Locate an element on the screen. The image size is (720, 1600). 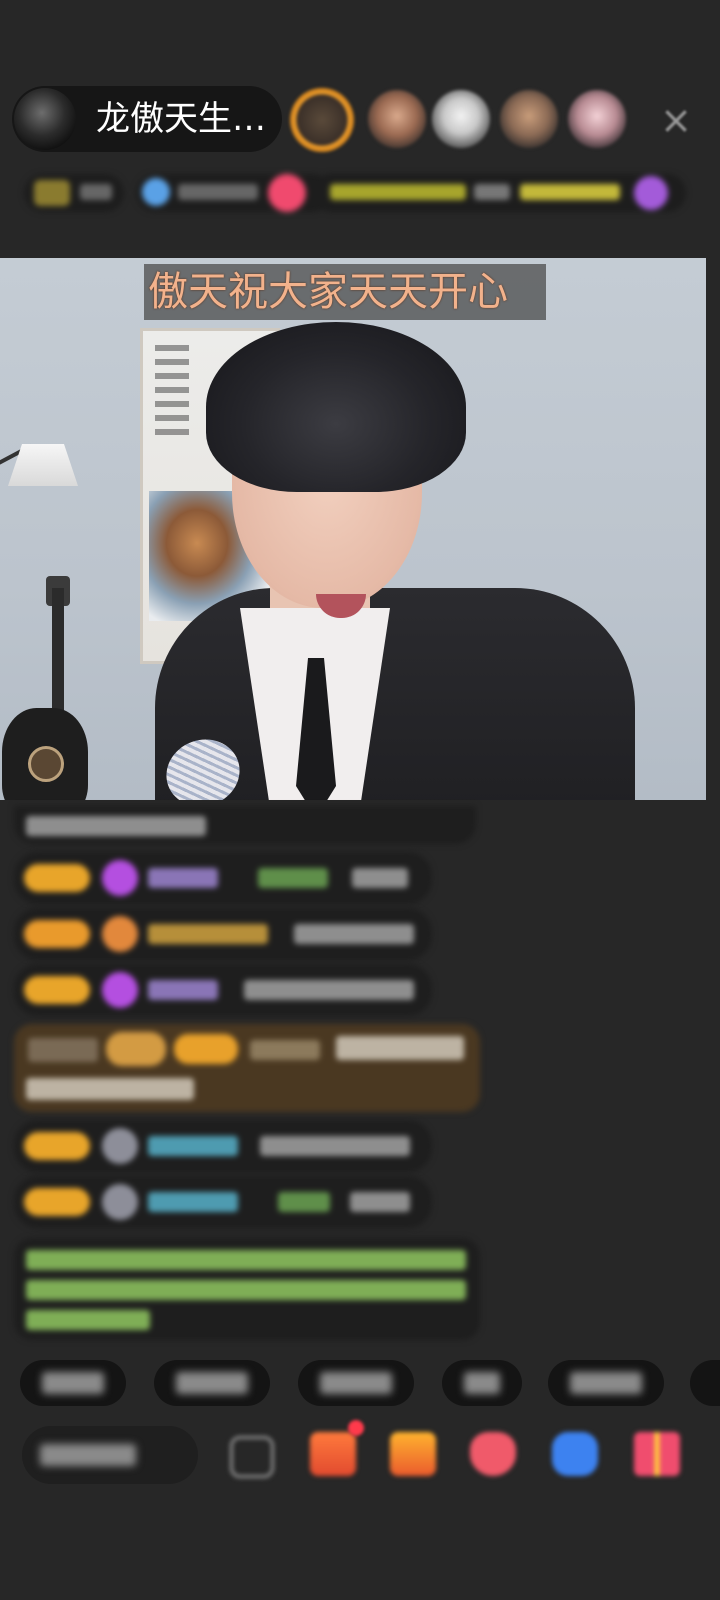
notification-dot is located at coordinates (356, 1428).